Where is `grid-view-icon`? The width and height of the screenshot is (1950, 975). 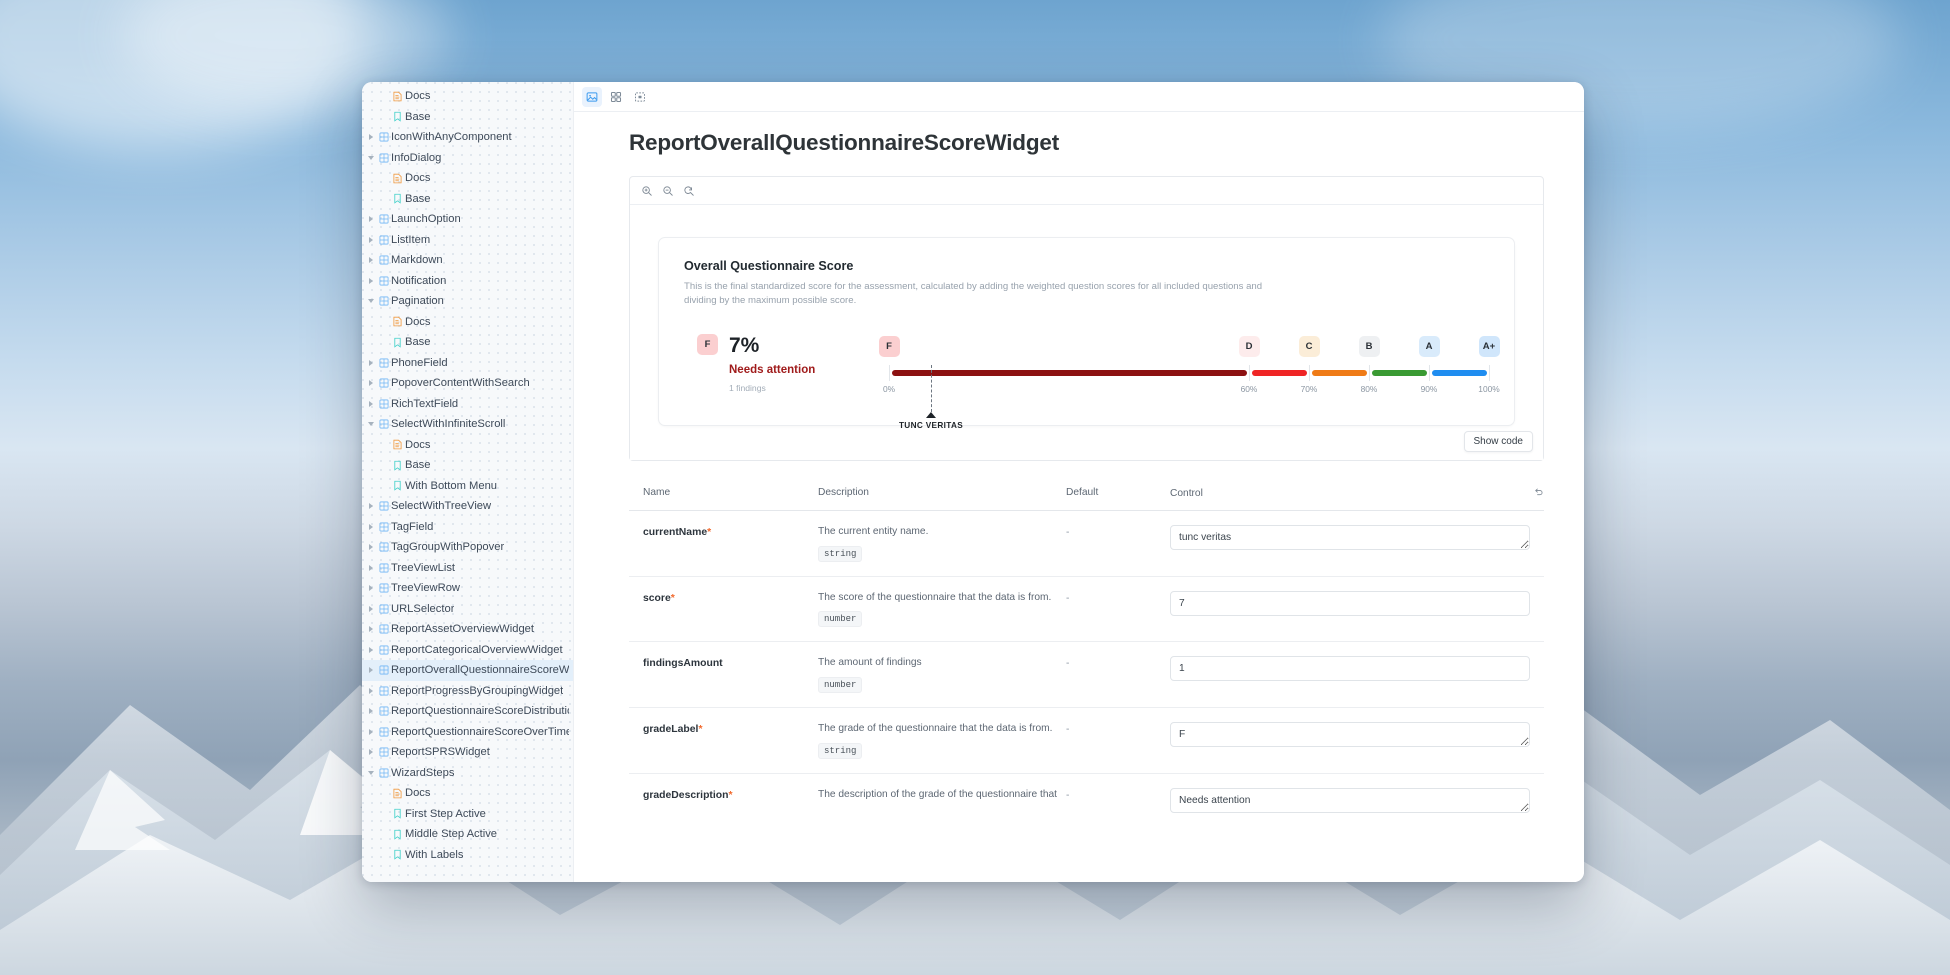
grid-view-icon is located at coordinates (616, 97).